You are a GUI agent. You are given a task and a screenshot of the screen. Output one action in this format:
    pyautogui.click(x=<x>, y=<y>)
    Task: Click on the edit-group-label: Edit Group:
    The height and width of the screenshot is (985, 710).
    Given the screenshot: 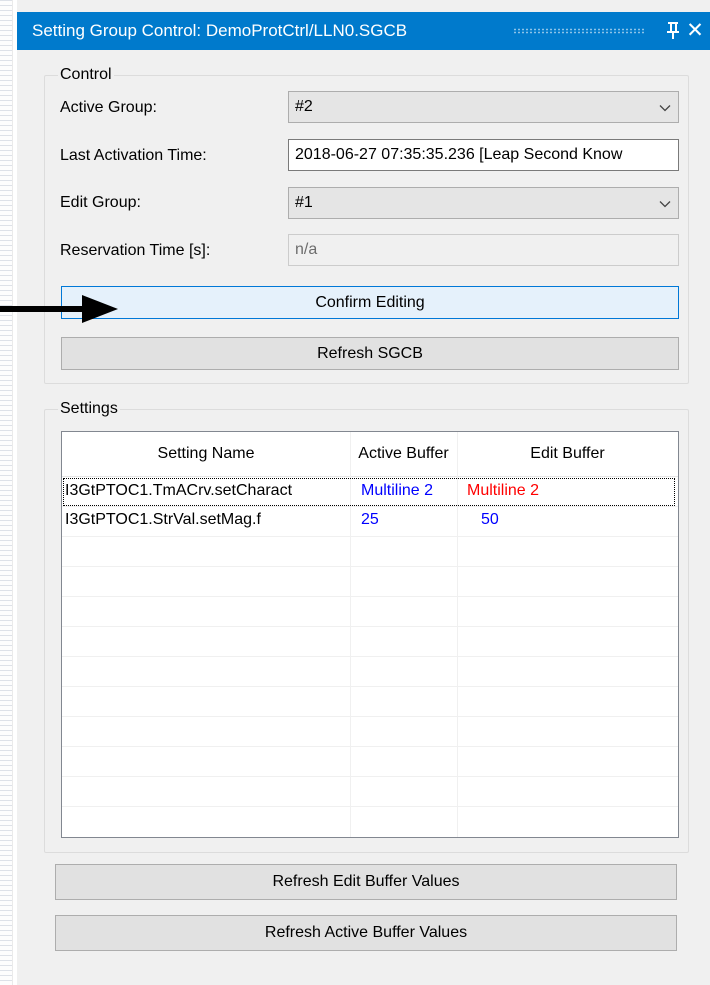 What is the action you would take?
    pyautogui.click(x=100, y=202)
    